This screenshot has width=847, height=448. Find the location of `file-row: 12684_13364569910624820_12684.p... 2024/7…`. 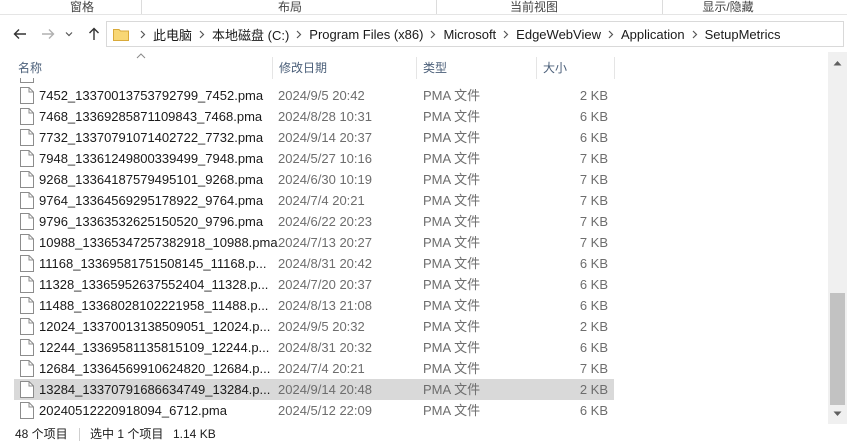

file-row: 12684_13364569910624820_12684.p... 2024/7… is located at coordinates (314, 368).